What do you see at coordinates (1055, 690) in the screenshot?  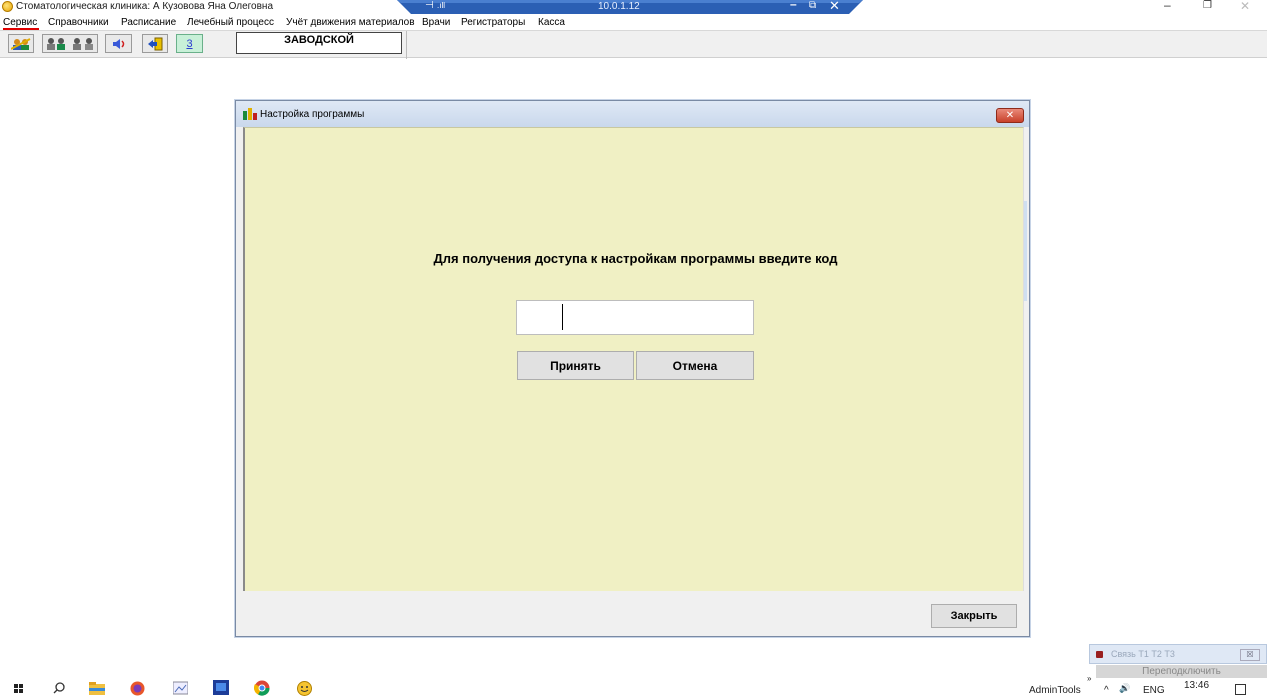 I see `admintools-toolbar-label: AdminTools` at bounding box center [1055, 690].